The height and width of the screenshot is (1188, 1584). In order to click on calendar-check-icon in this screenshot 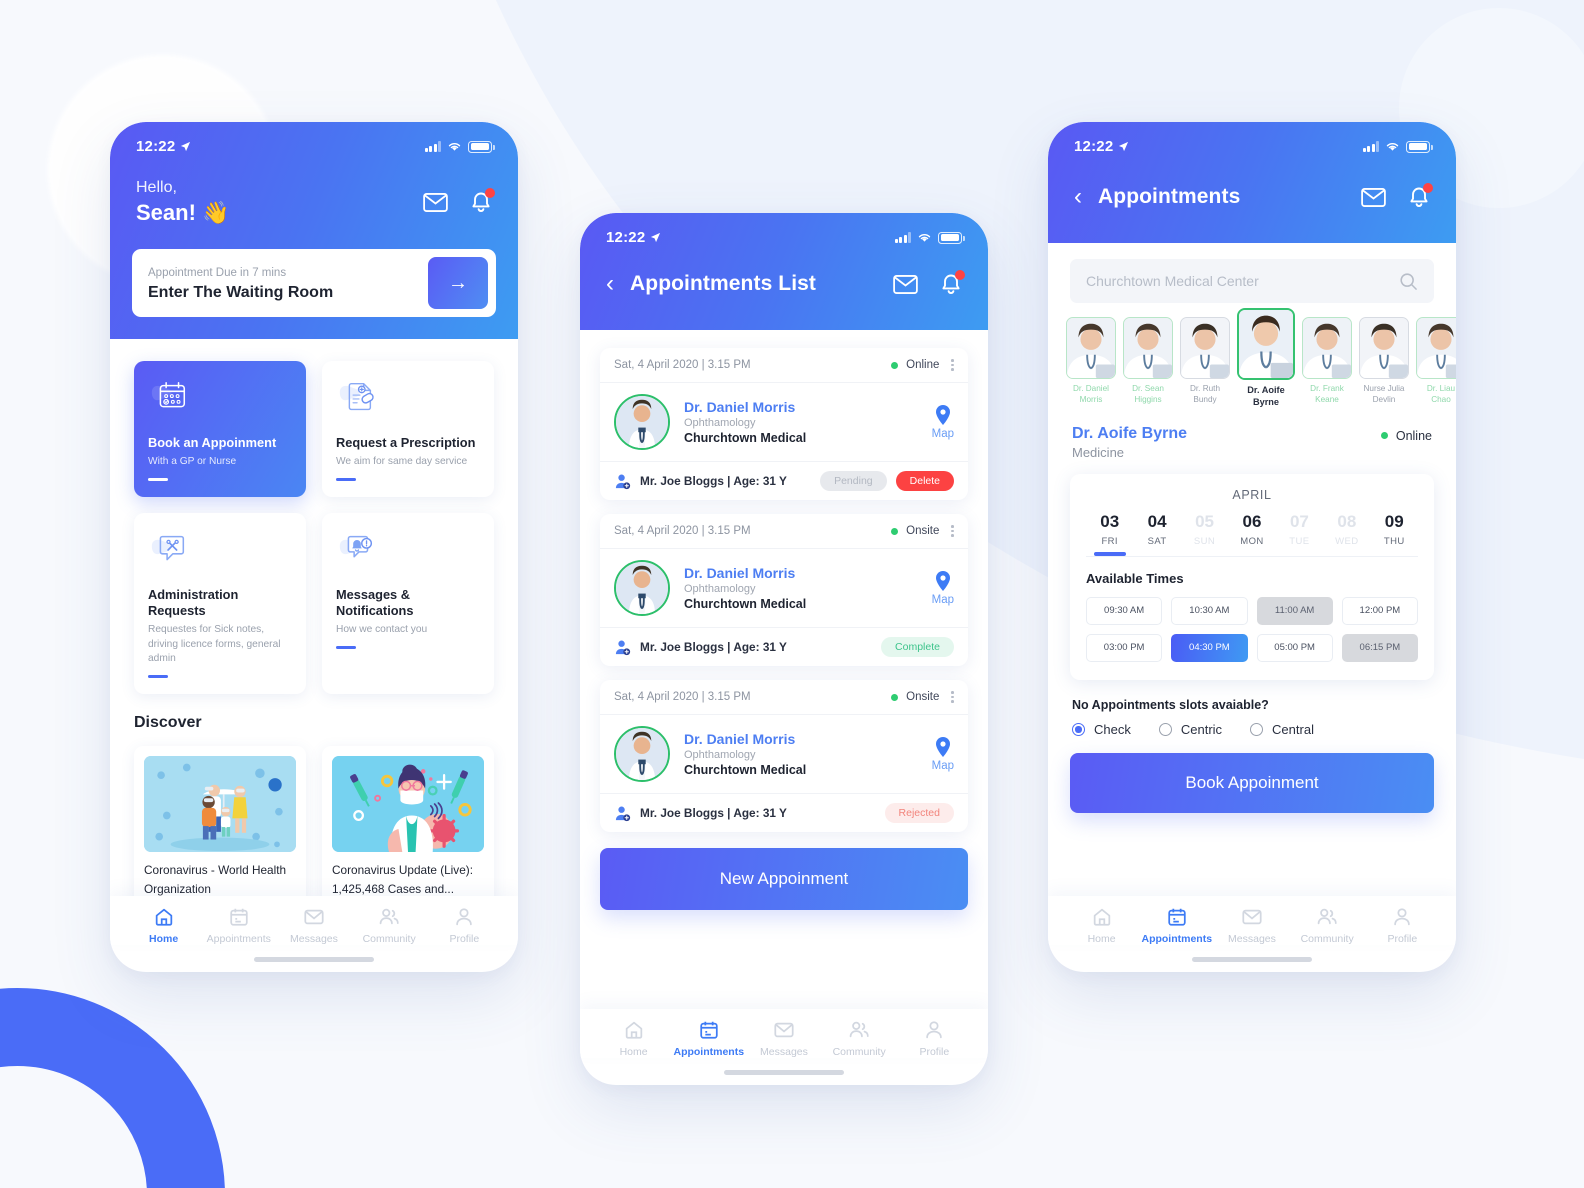, I will do `click(220, 399)`.